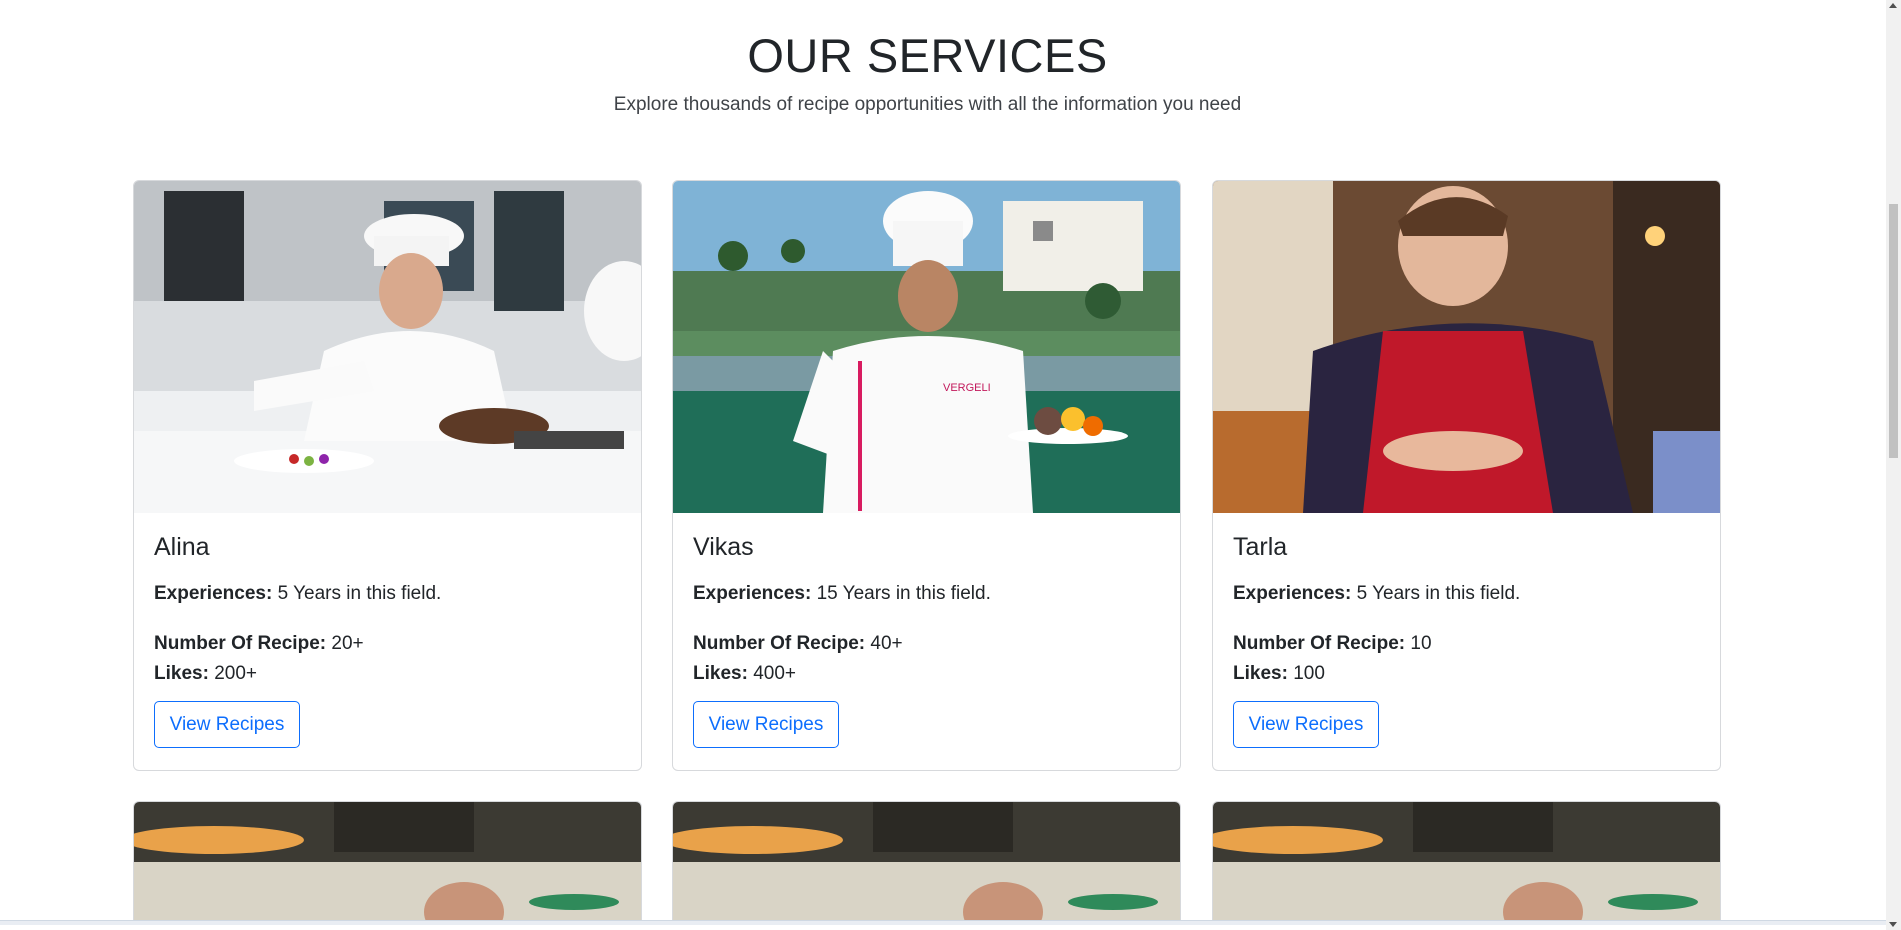 The width and height of the screenshot is (1901, 930). Describe the element at coordinates (927, 55) in the screenshot. I see `section-title: OUR SERVICES` at that location.